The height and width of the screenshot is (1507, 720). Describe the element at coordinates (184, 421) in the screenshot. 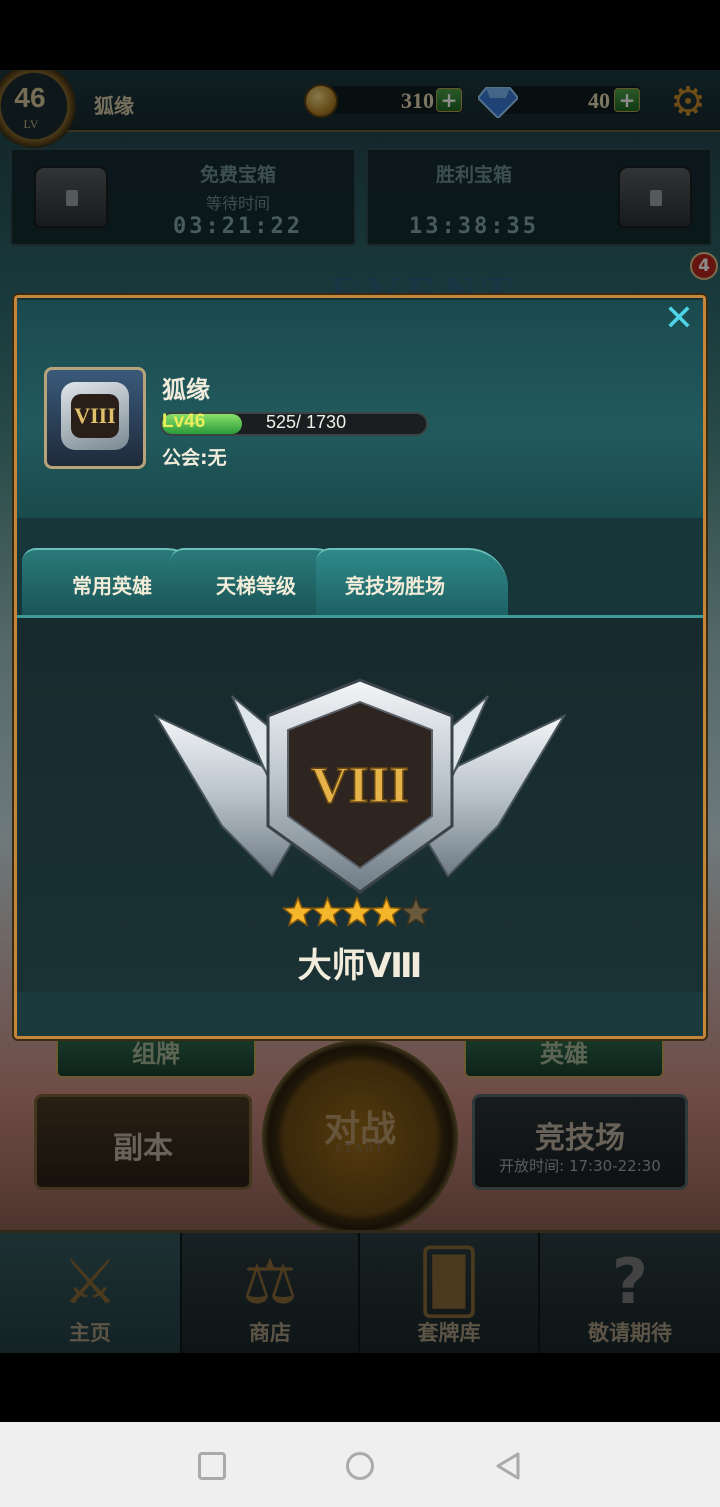

I see `profile-level: Lv46` at that location.